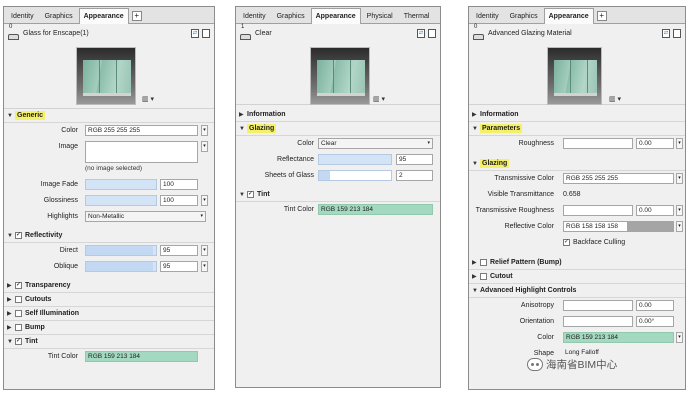  What do you see at coordinates (598, 210) in the screenshot?
I see `transmissive-roughness-slider` at bounding box center [598, 210].